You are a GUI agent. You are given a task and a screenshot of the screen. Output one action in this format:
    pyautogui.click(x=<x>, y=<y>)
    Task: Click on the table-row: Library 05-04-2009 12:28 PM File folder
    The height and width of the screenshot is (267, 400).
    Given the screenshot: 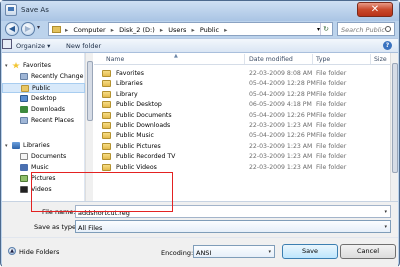 What is the action you would take?
    pyautogui.click(x=242, y=94)
    